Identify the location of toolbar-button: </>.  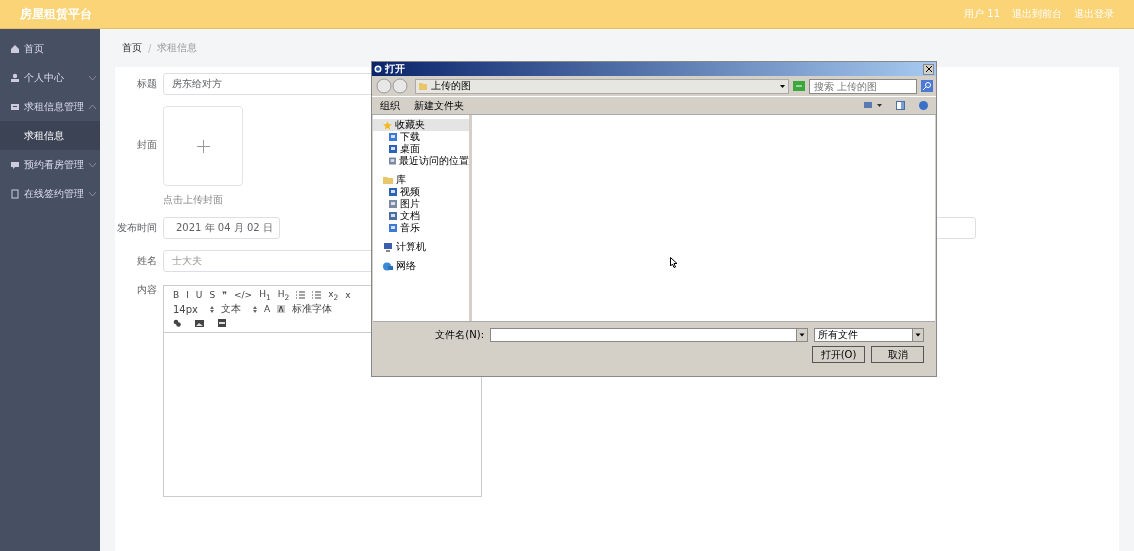
(243, 295).